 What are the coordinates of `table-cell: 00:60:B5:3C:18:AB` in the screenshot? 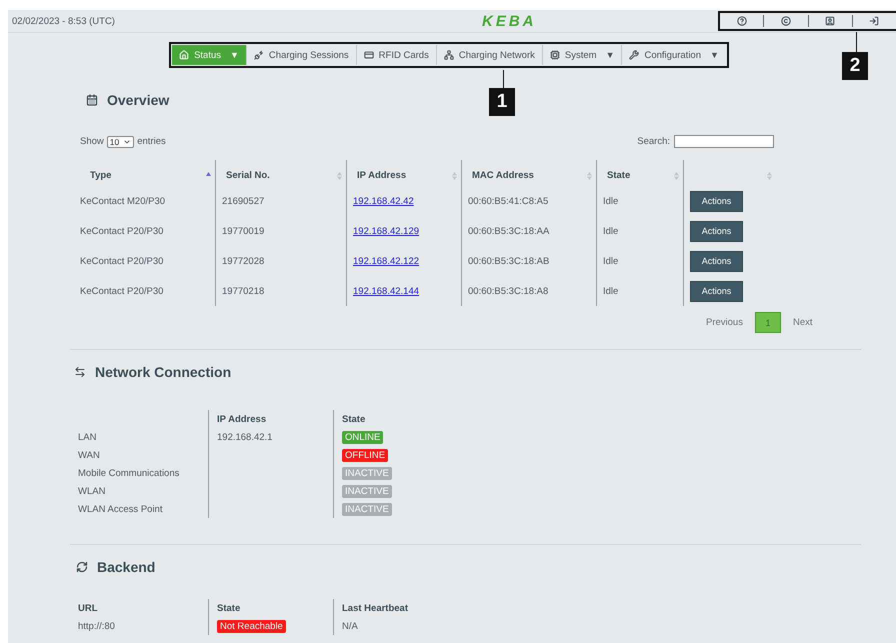 It's located at (509, 261).